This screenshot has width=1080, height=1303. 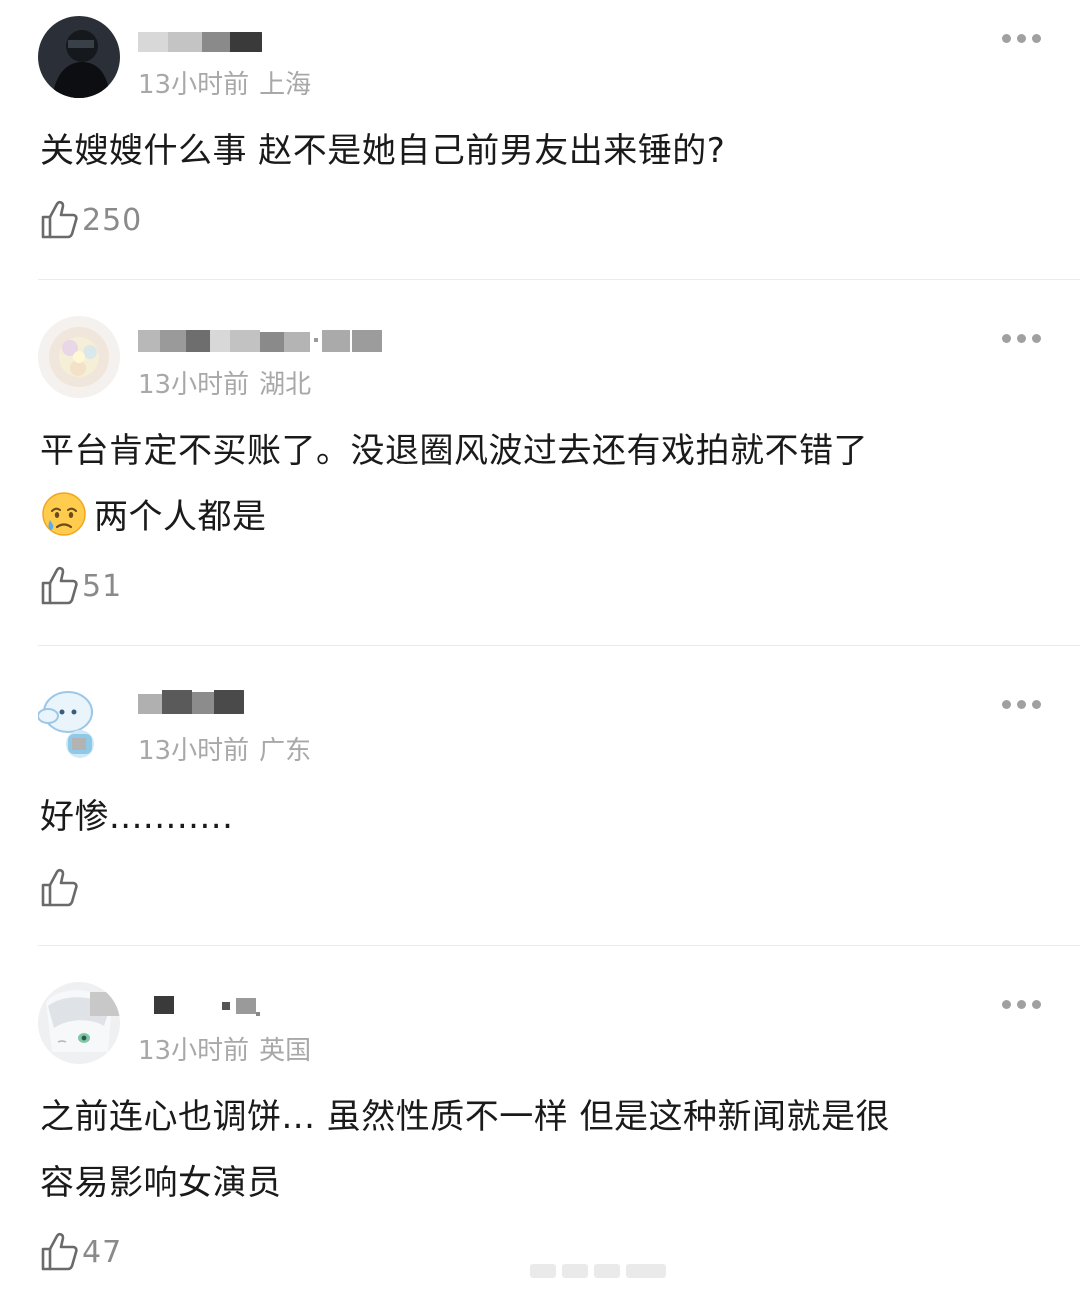 I want to click on comment-location: 英国, so click(x=285, y=1051).